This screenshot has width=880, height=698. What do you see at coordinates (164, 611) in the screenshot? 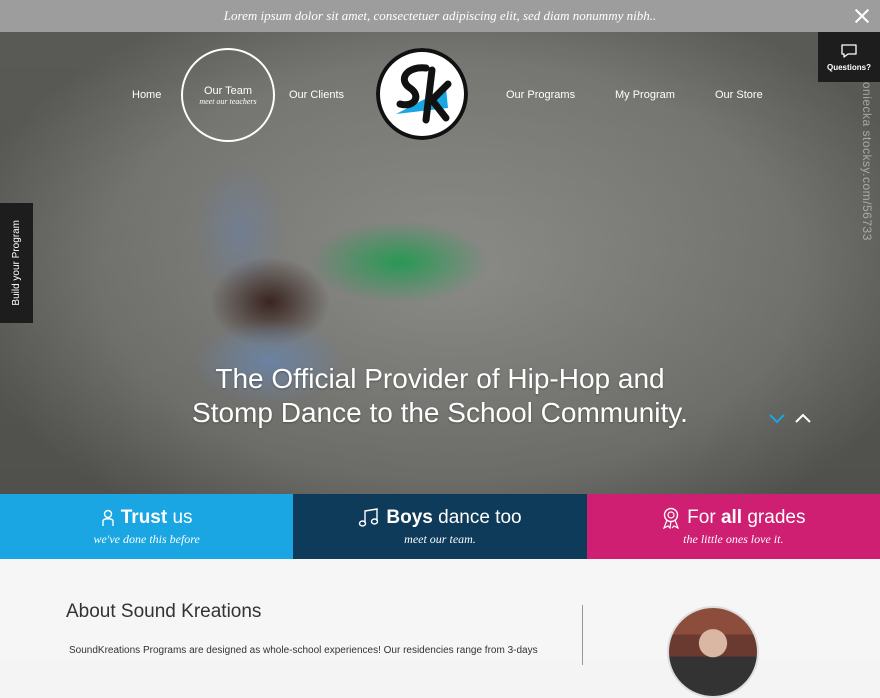
I see `about-title: About Sound Kreations` at bounding box center [164, 611].